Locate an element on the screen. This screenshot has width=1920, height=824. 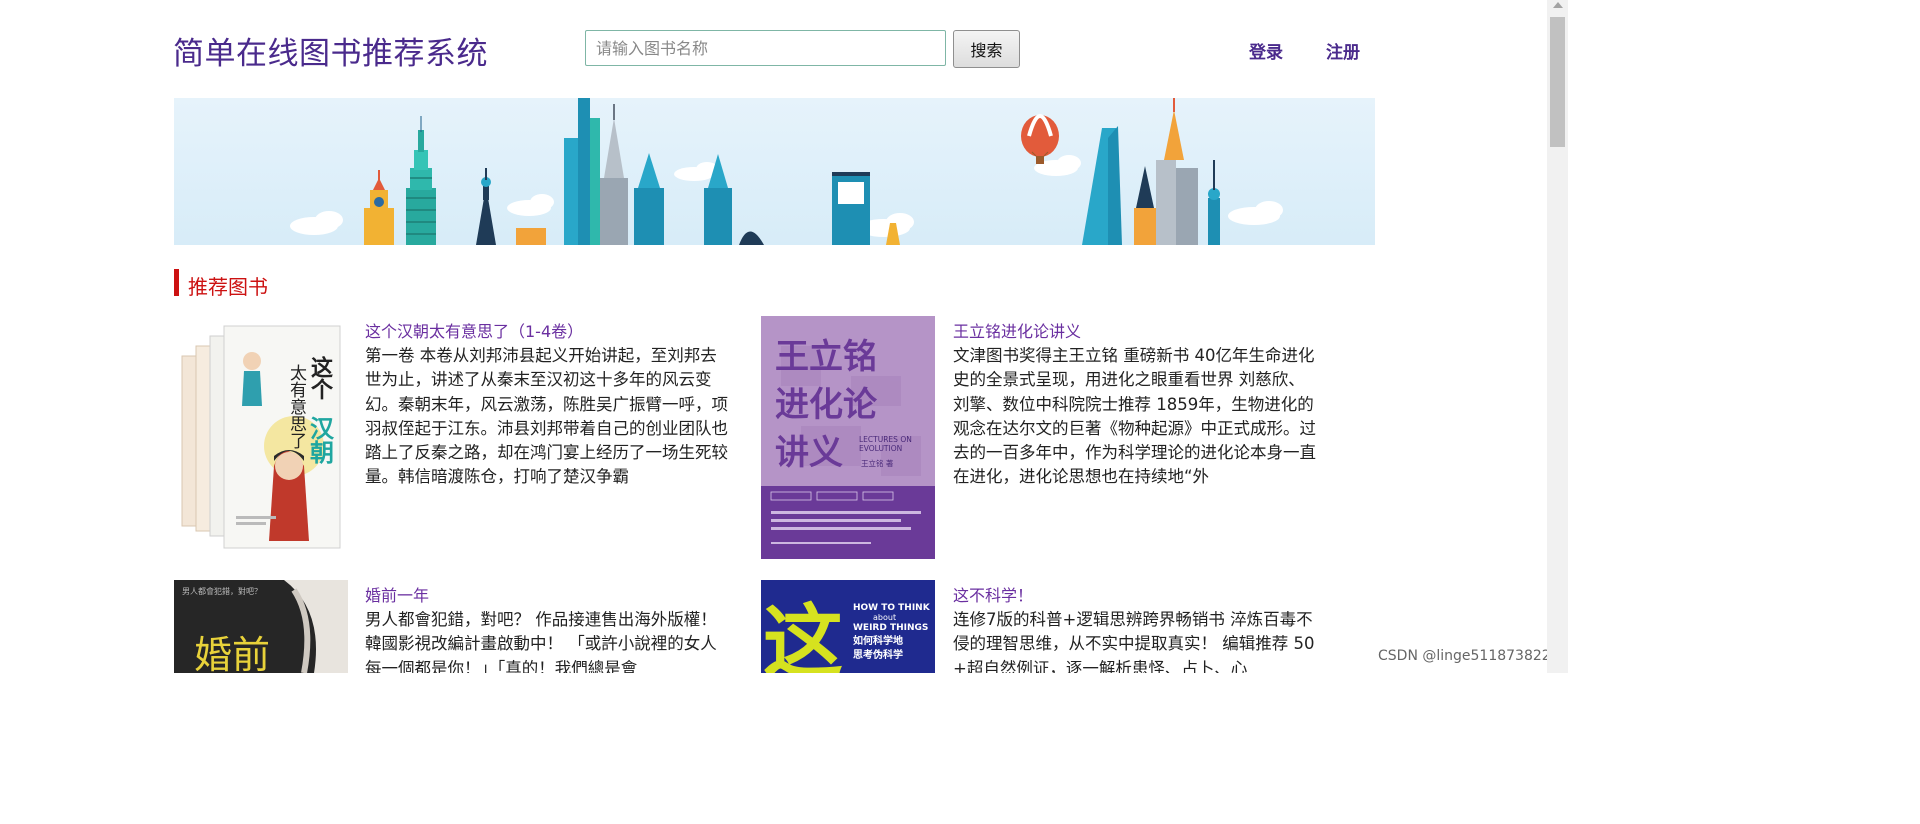
cover-text: 汉朝 is located at coordinates (320, 440).